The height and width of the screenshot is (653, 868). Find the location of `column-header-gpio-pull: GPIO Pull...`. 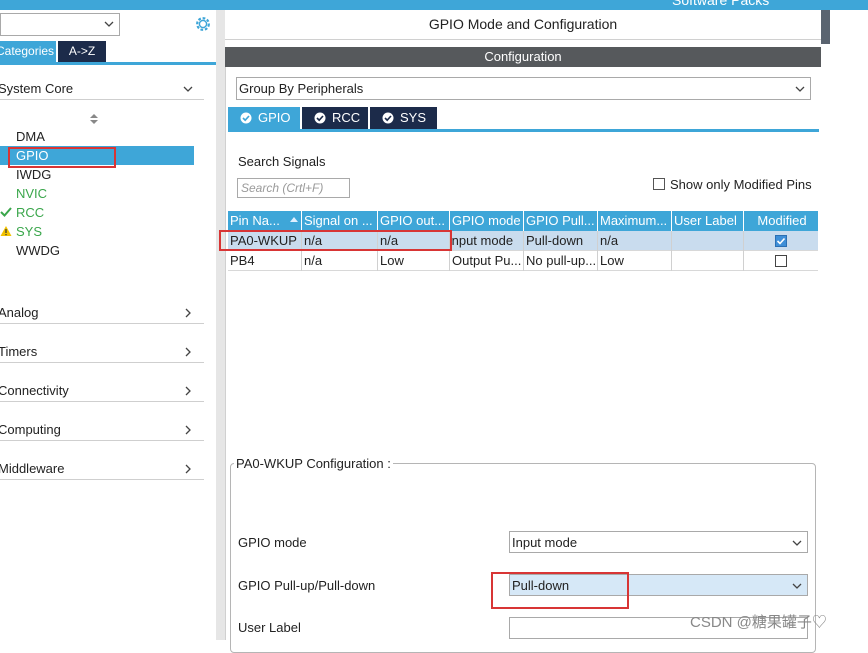

column-header-gpio-pull: GPIO Pull... is located at coordinates (561, 221).